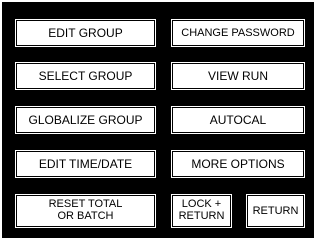 This screenshot has height=240, width=320. I want to click on edit-group-button: EDIT GROUP, so click(85, 33).